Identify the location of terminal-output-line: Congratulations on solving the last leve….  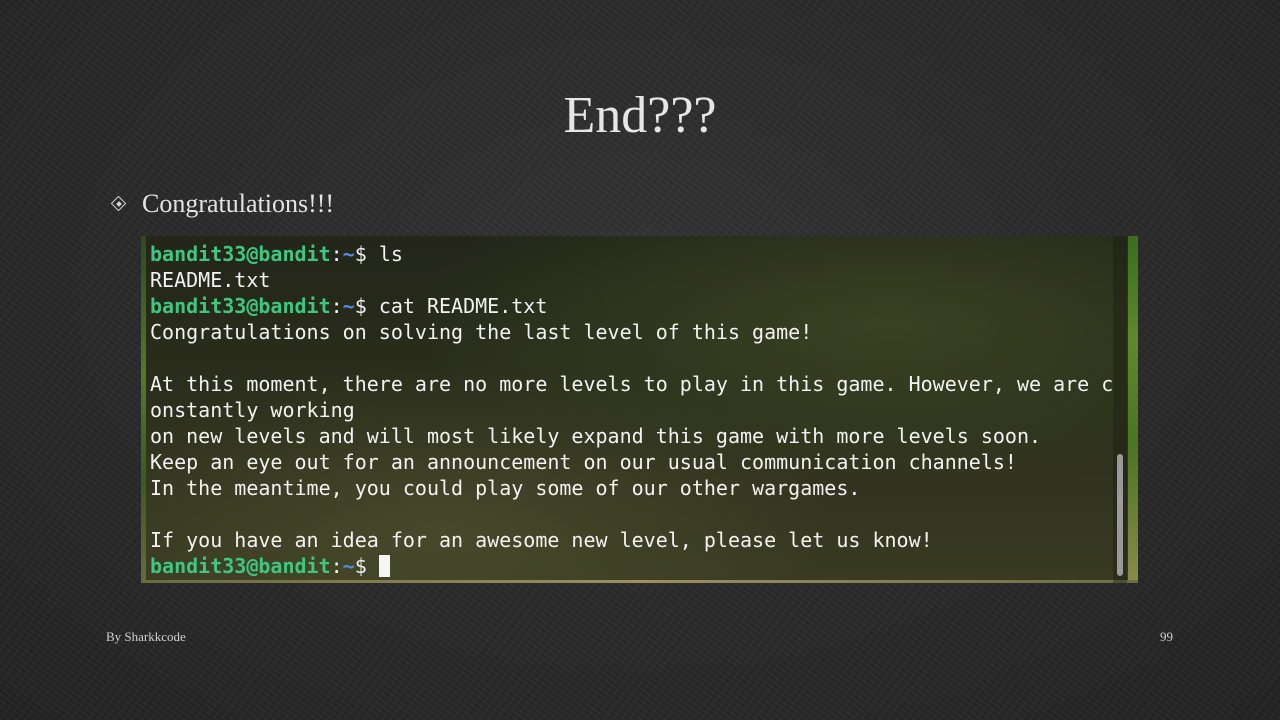
(481, 332).